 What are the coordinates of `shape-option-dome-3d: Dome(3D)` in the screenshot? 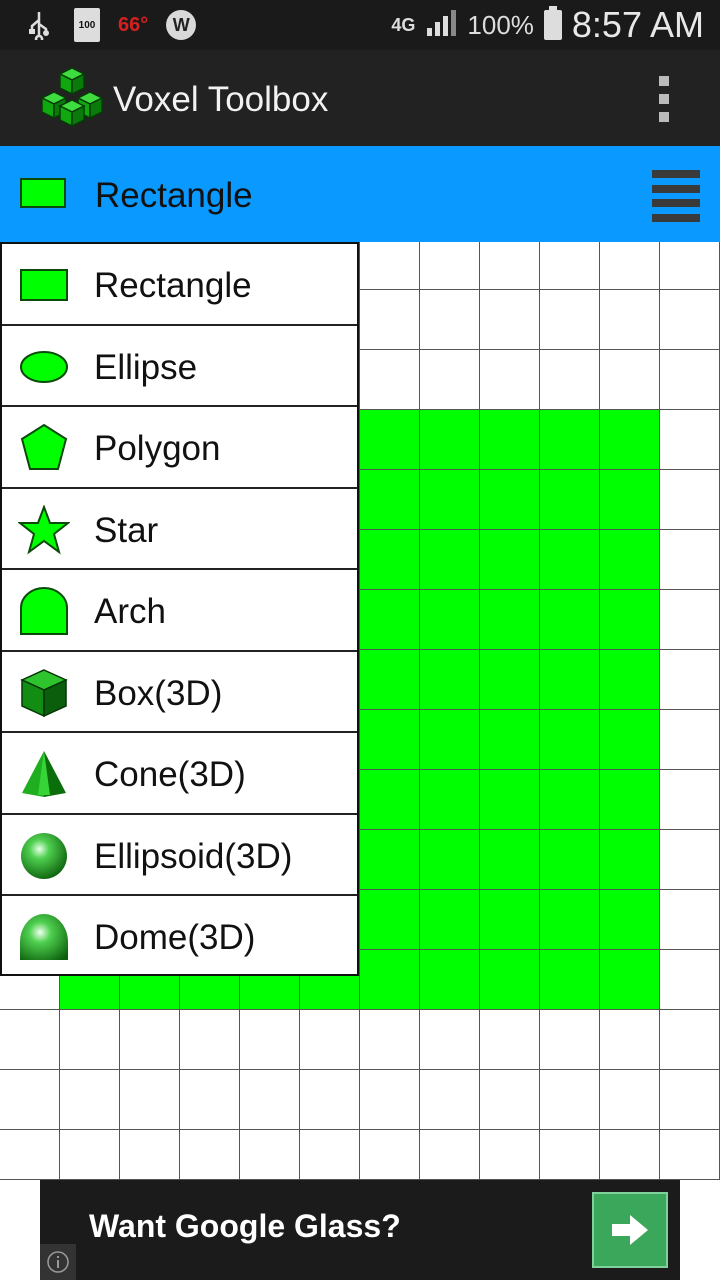 It's located at (179, 937).